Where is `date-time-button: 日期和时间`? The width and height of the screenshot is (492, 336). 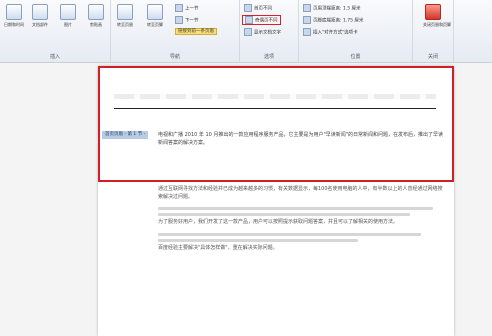 date-time-button: 日期和时间 is located at coordinates (14, 15).